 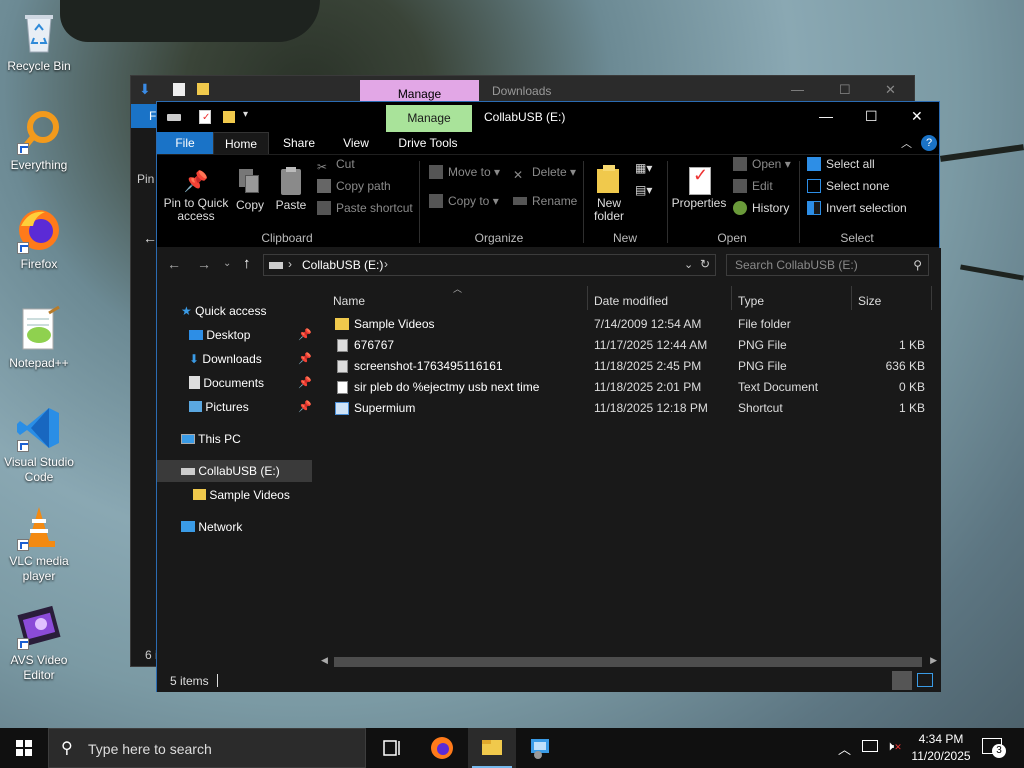 What do you see at coordinates (39, 444) in the screenshot?
I see `desktop-icon-vscode: Visual Studio Code` at bounding box center [39, 444].